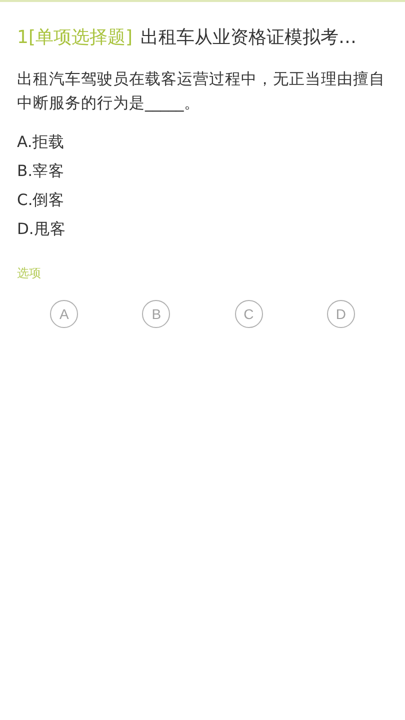 Image resolution: width=405 pixels, height=720 pixels. I want to click on answer-option: B.宰客, so click(202, 171).